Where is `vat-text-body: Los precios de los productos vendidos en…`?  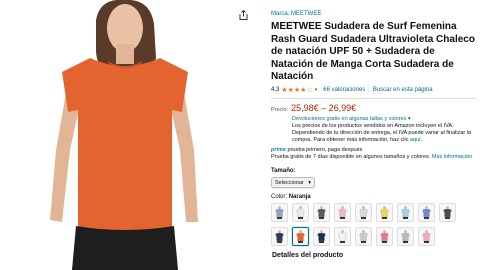 vat-text-body: Los precios de los productos vendidos en… is located at coordinates (382, 133).